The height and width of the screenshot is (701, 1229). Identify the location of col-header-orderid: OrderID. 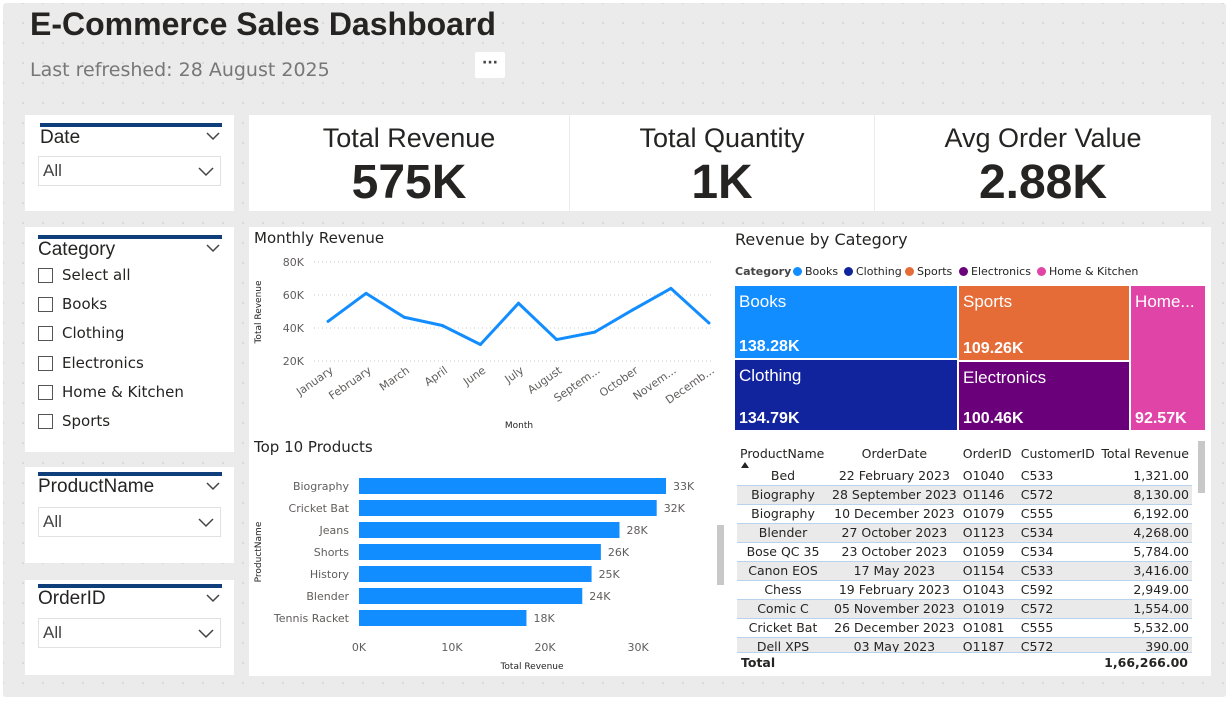
(989, 453).